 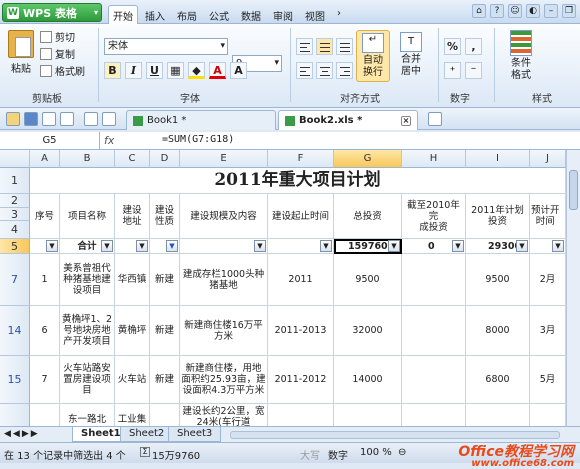 I want to click on table-cell: 2011-2012, so click(x=301, y=380).